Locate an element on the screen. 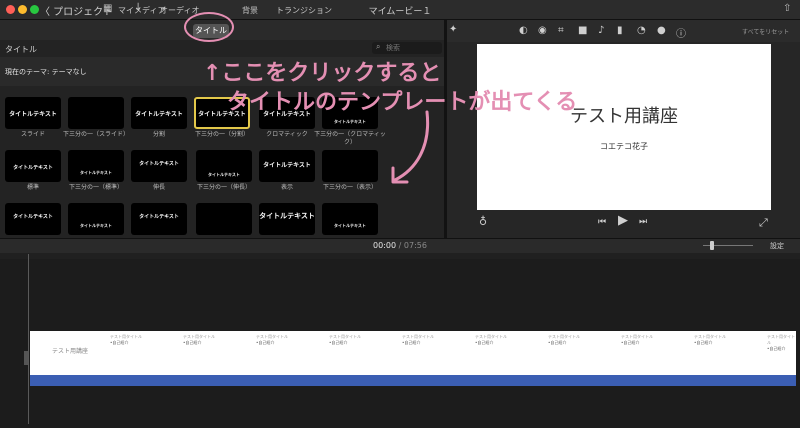  title-template-caption: スライド is located at coordinates (32, 134).